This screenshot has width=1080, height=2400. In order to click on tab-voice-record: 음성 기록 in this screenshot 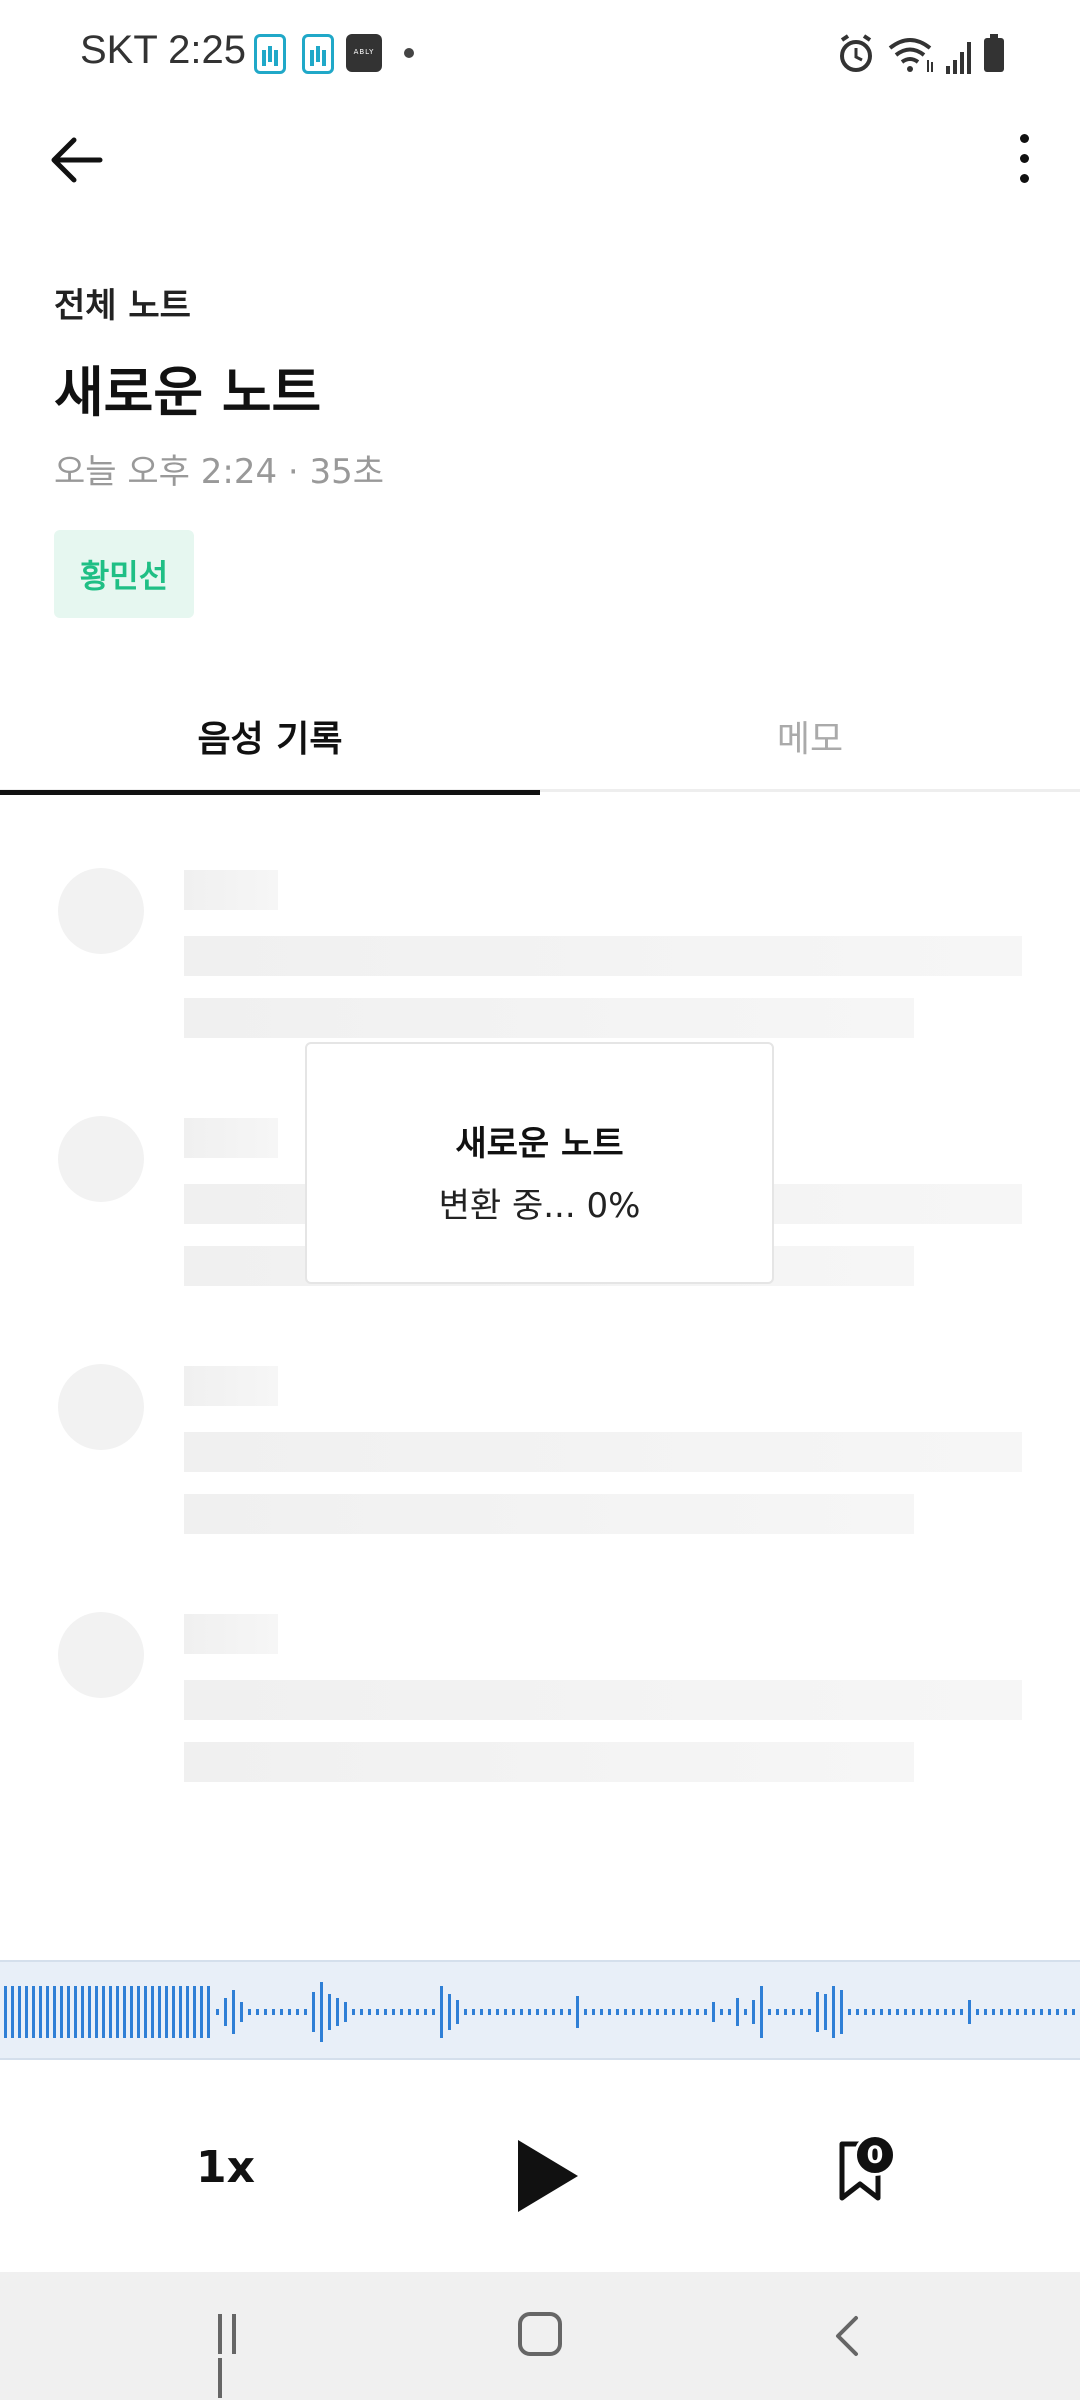, I will do `click(270, 737)`.